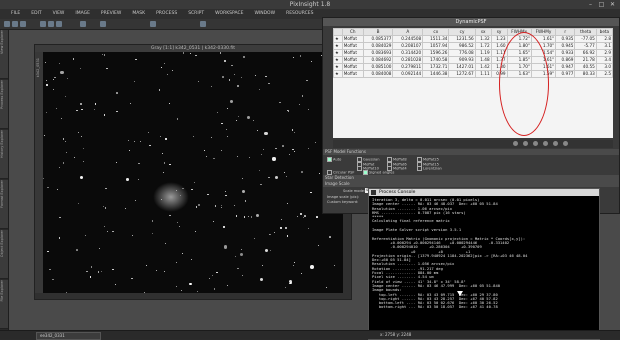 Image resolution: width=620 pixels, height=340 pixels. Describe the element at coordinates (229, 14) in the screenshot. I see `menu-workspace: WORKSPACE` at that location.